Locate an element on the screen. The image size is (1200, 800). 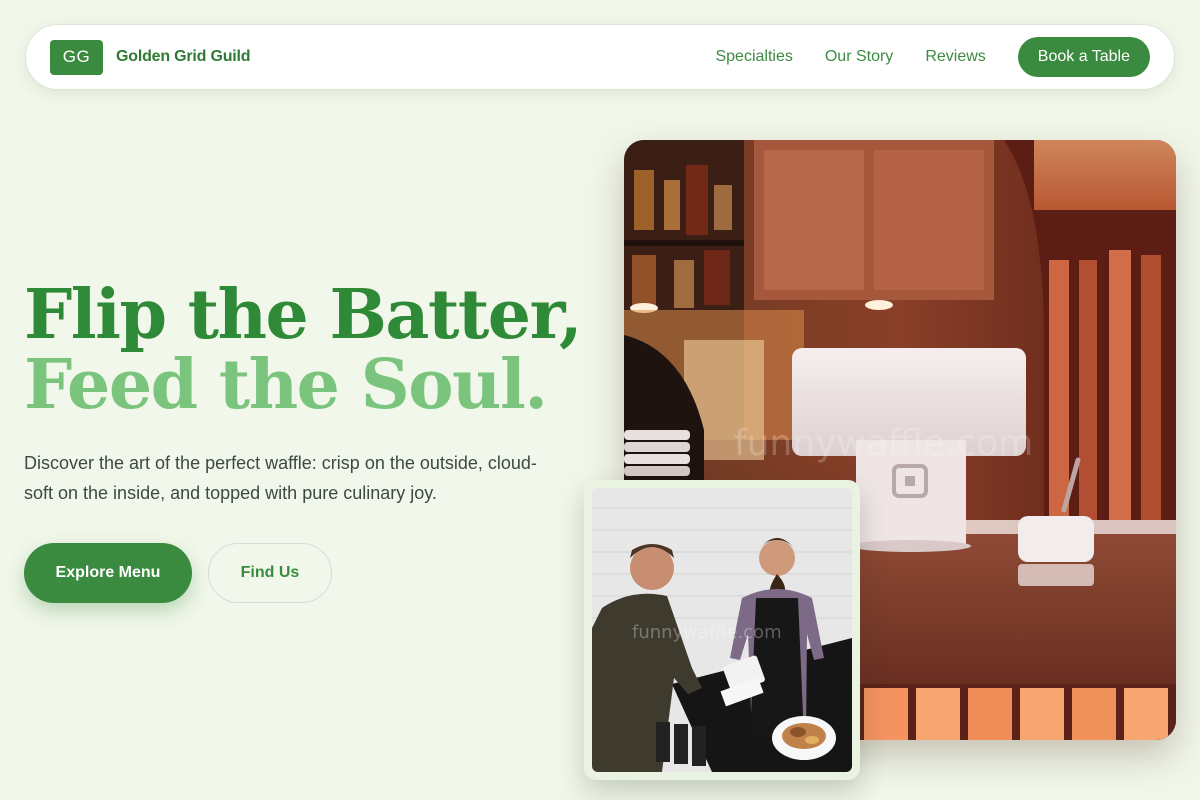
customers-ordering-image: funnywaffle.com is located at coordinates (722, 630).